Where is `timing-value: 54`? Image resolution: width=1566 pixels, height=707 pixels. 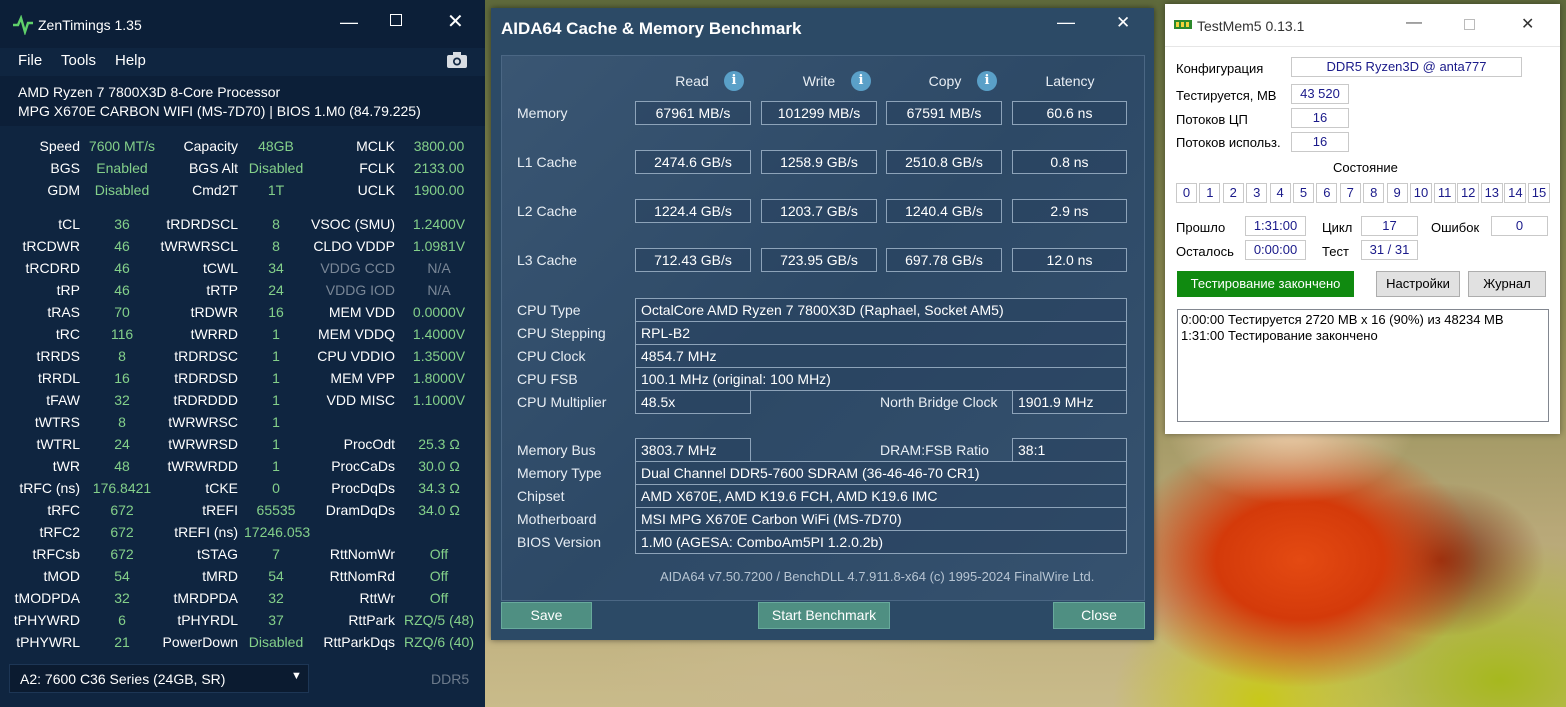
timing-value: 54 is located at coordinates (122, 576).